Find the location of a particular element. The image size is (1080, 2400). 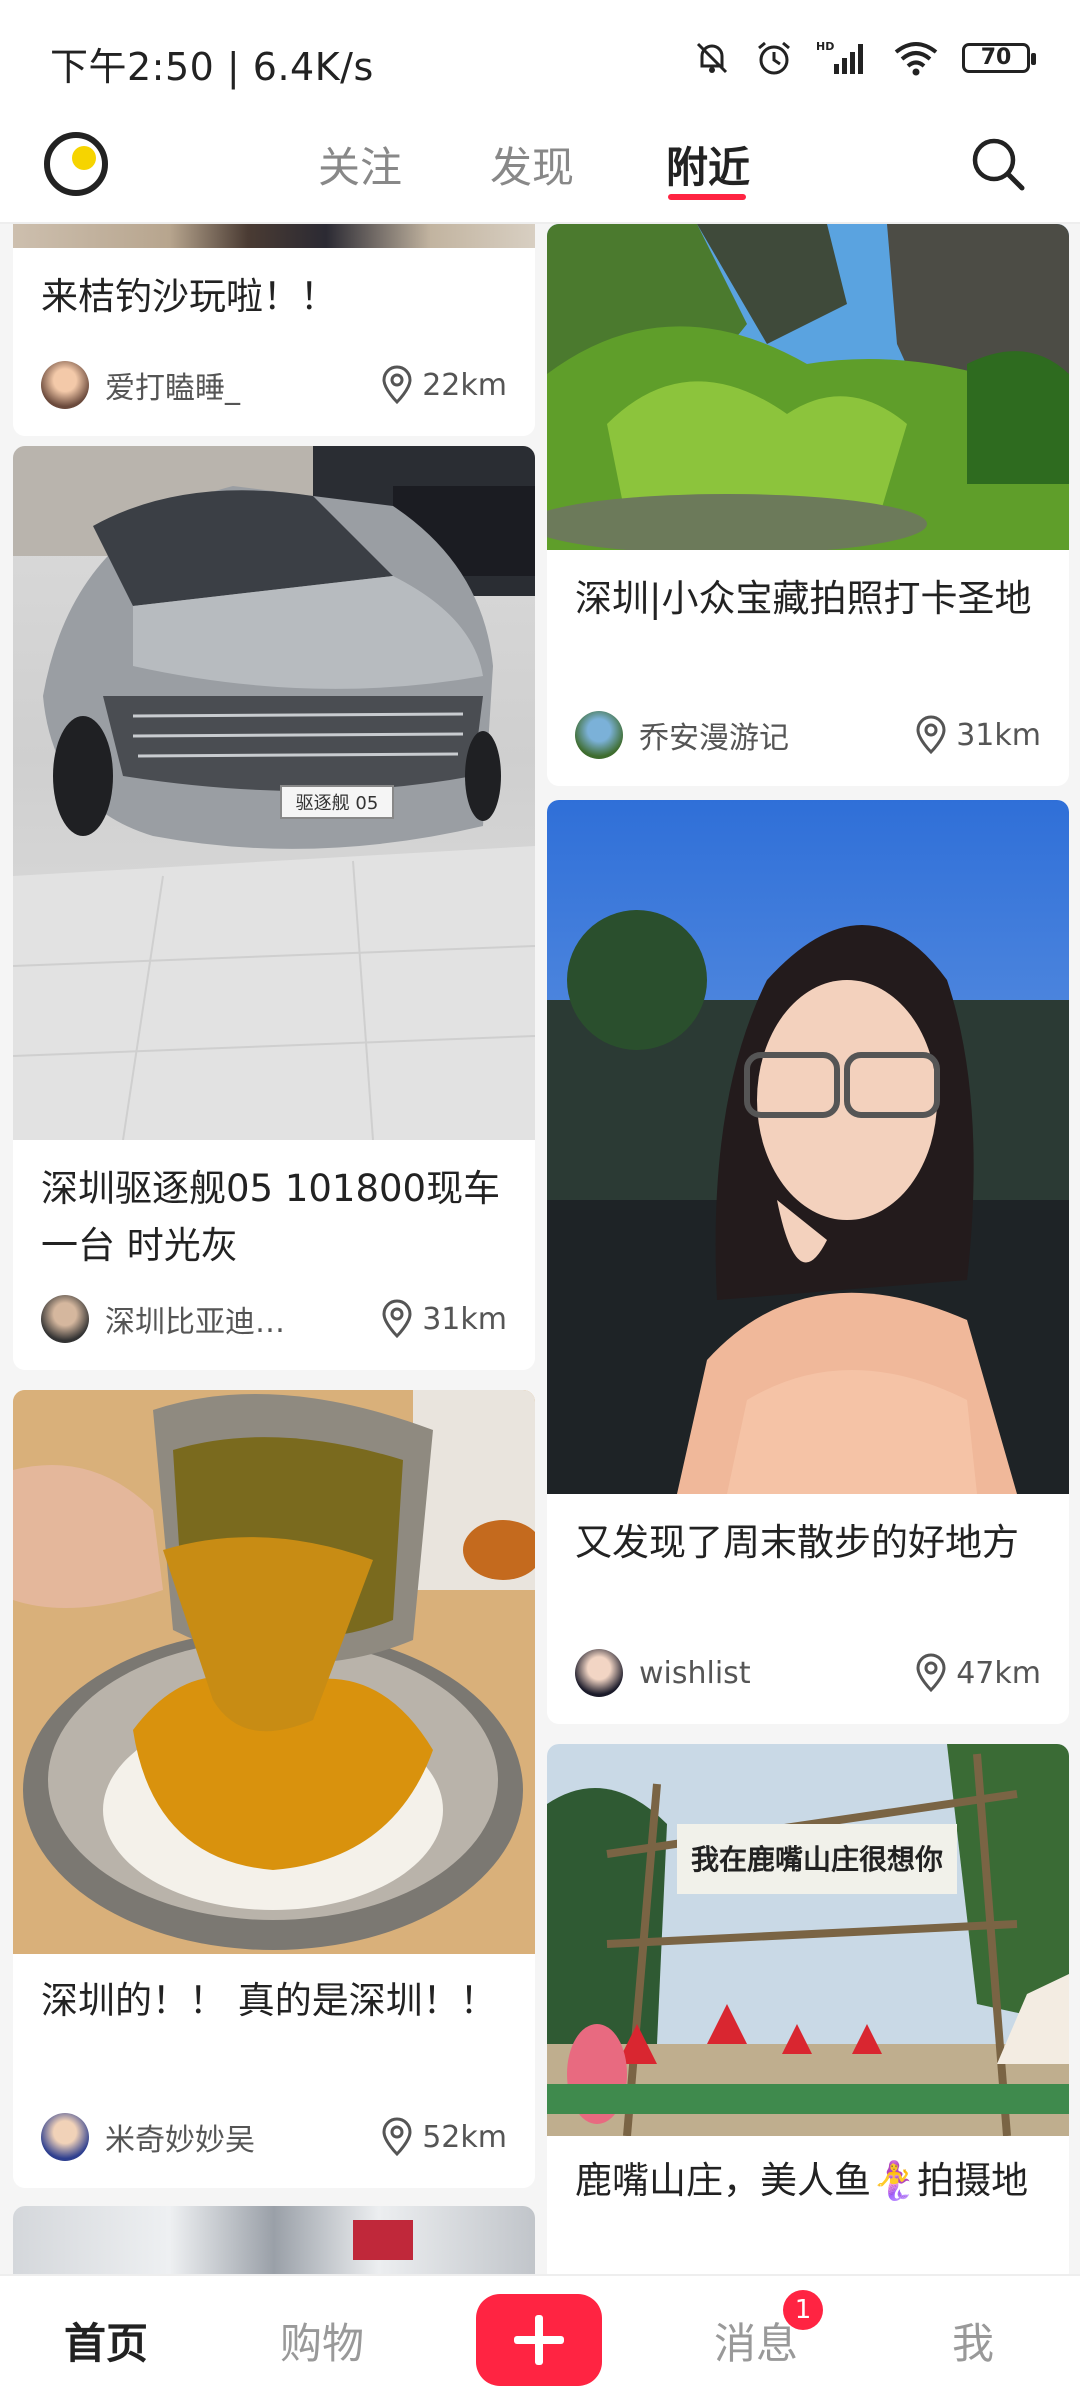

card-author: wishlist is located at coordinates (776, 1673).